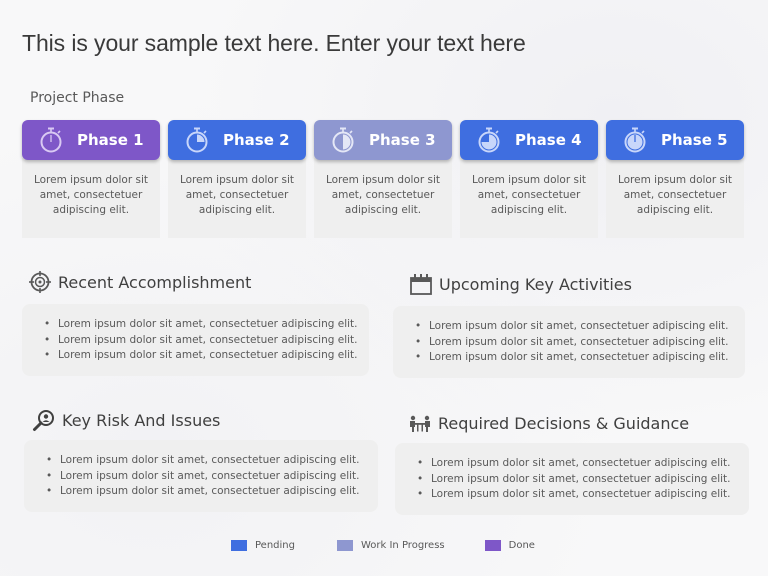  I want to click on project-phase-label: Project Phase, so click(77, 98).